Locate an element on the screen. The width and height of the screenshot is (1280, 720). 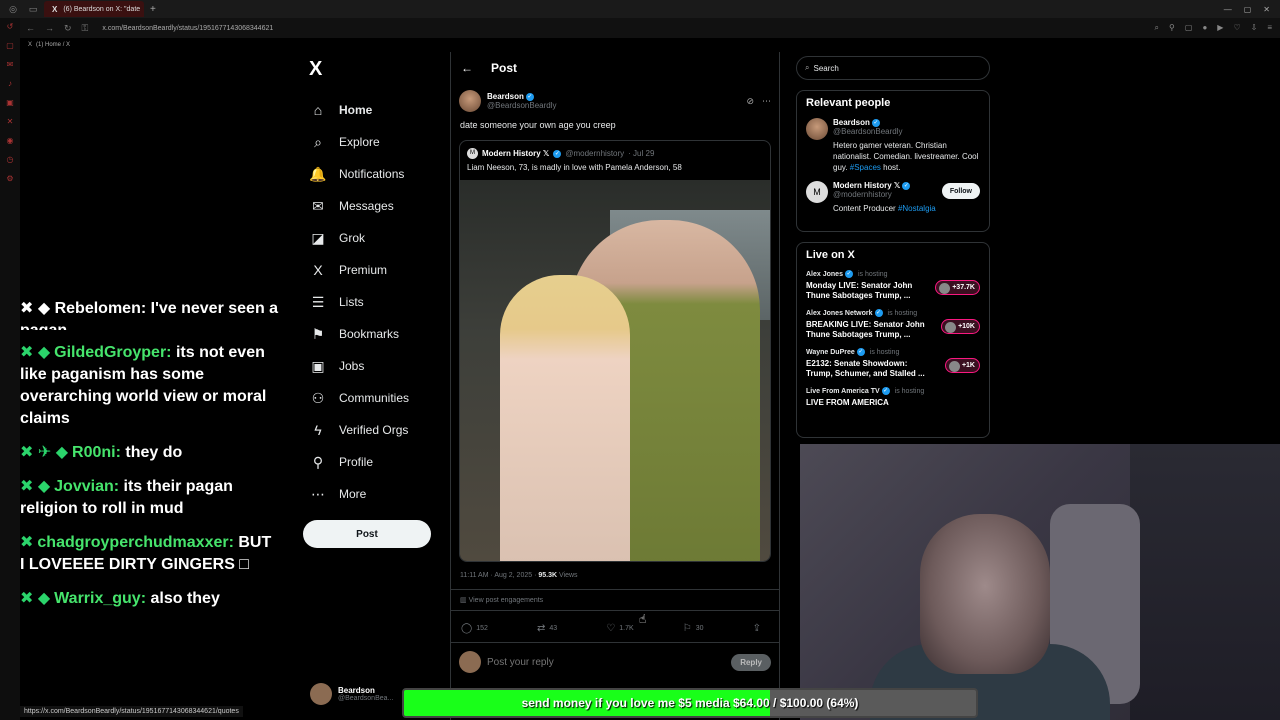
twitch-icon: ▣ is located at coordinates (10, 102).